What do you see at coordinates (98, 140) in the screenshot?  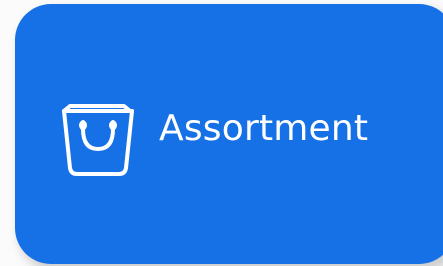 I see `shopping-bag-icon` at bounding box center [98, 140].